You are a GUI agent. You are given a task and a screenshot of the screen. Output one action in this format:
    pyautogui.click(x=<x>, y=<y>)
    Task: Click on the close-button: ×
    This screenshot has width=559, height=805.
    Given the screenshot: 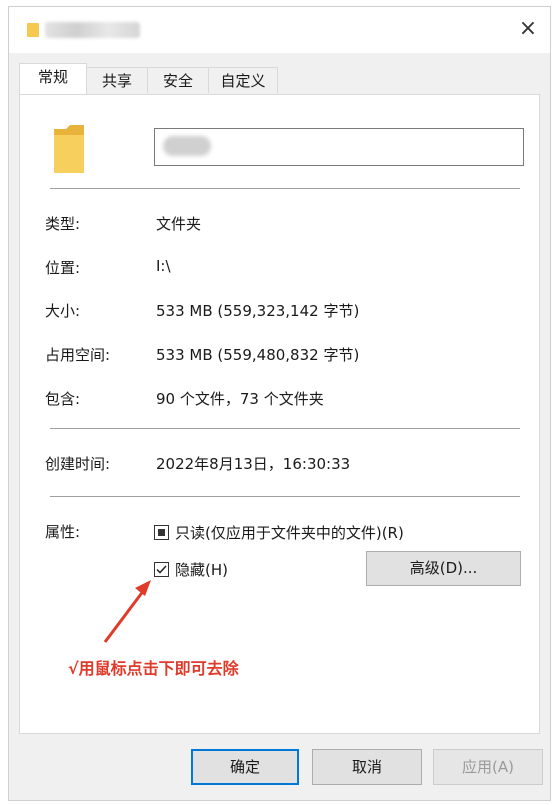 What is the action you would take?
    pyautogui.click(x=528, y=29)
    